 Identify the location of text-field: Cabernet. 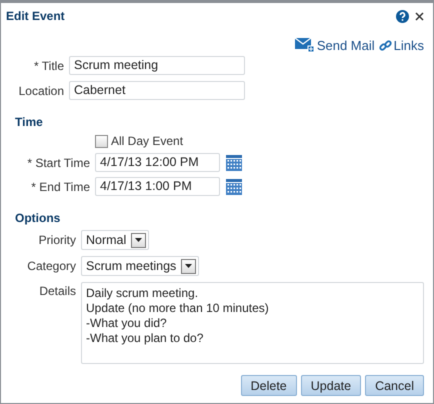
(157, 90).